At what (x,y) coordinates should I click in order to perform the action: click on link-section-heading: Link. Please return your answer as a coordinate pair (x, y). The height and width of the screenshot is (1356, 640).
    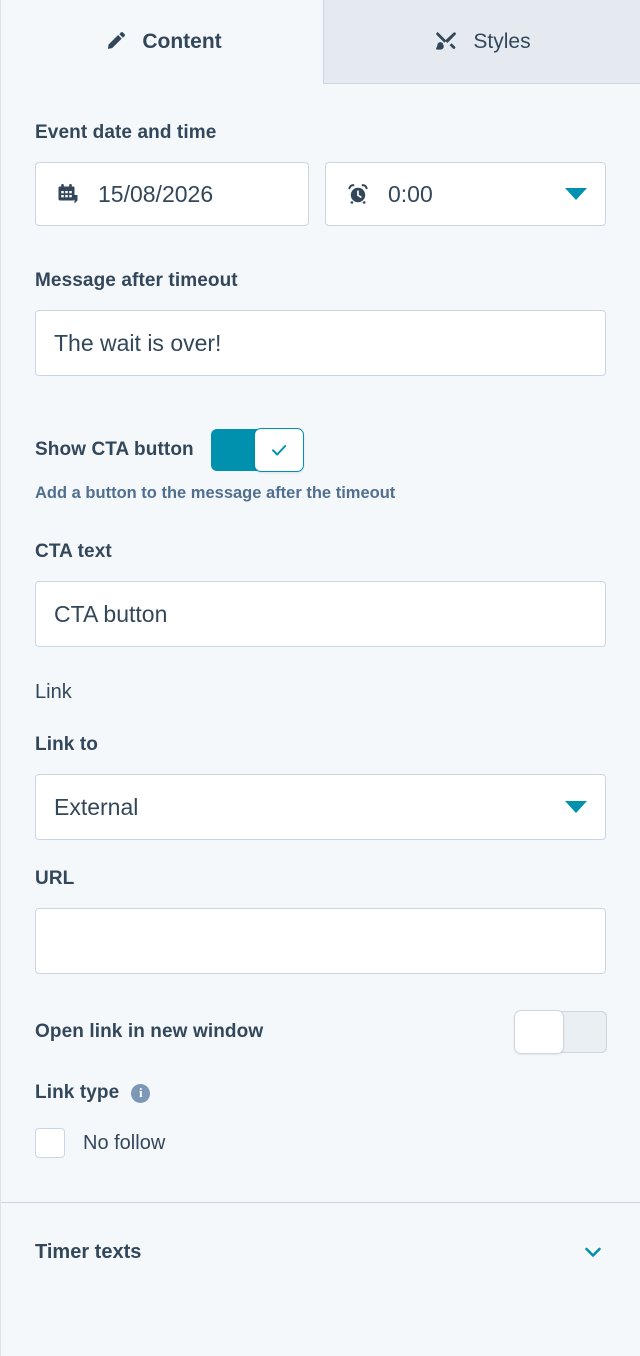
    Looking at the image, I should click on (53, 692).